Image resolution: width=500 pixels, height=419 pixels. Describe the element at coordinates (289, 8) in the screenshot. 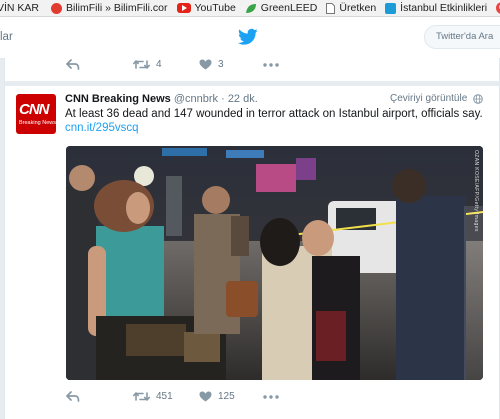

I see `bookmark-label: GreenLEED` at that location.